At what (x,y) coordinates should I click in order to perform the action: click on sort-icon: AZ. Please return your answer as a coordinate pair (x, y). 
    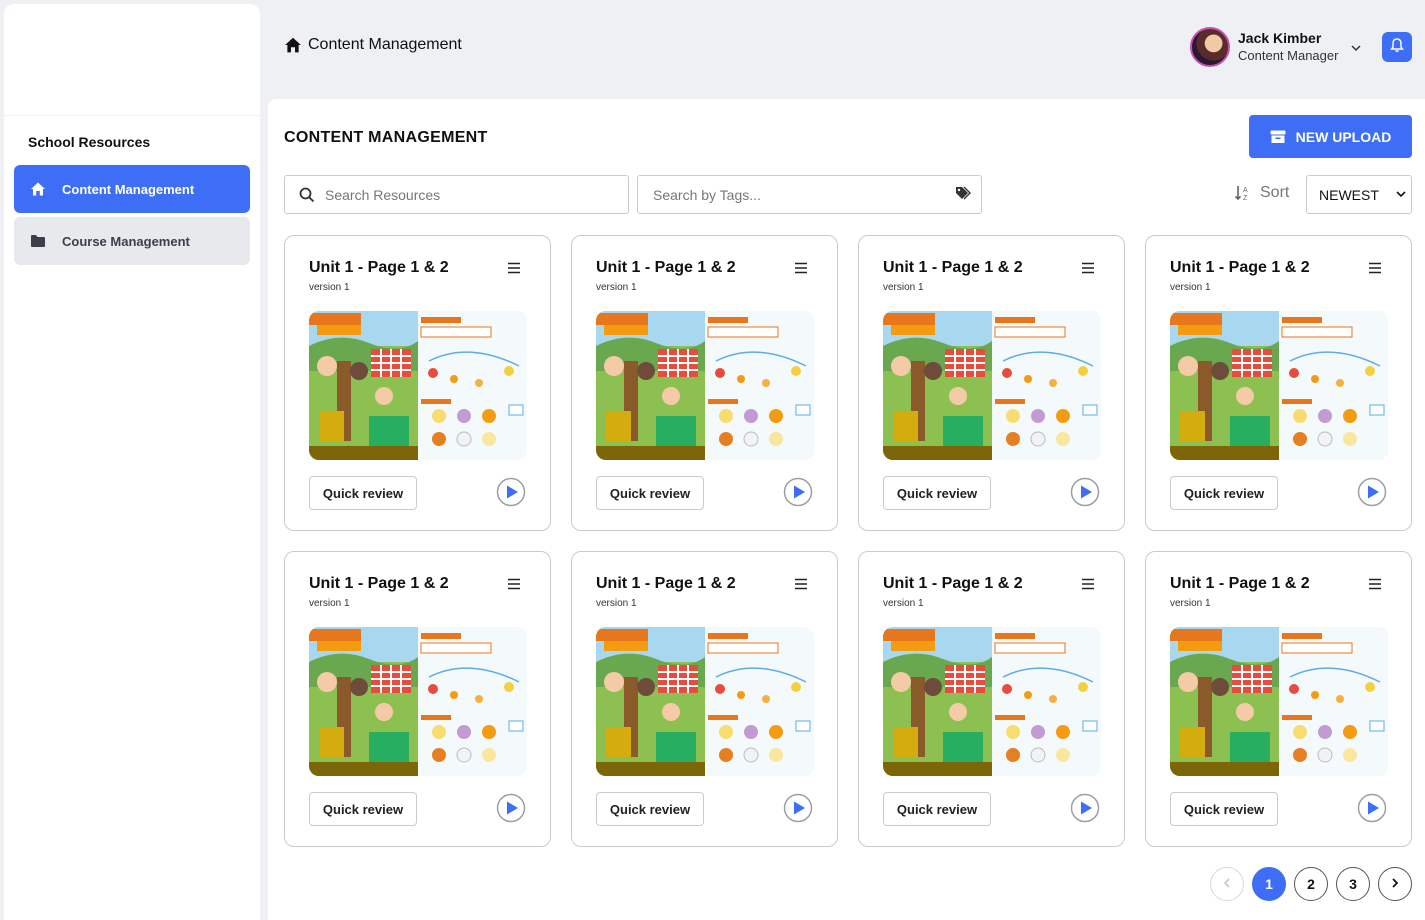
    Looking at the image, I should click on (1243, 193).